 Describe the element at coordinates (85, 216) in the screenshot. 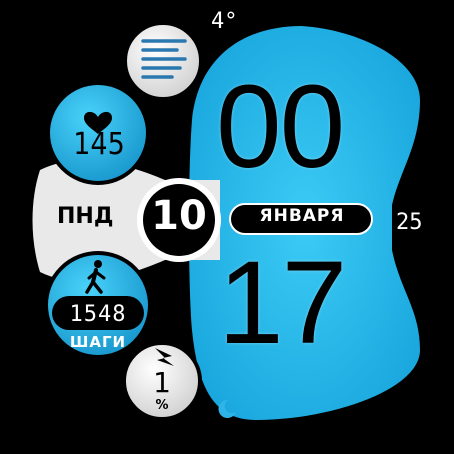

I see `weekday-label: ПНД` at that location.